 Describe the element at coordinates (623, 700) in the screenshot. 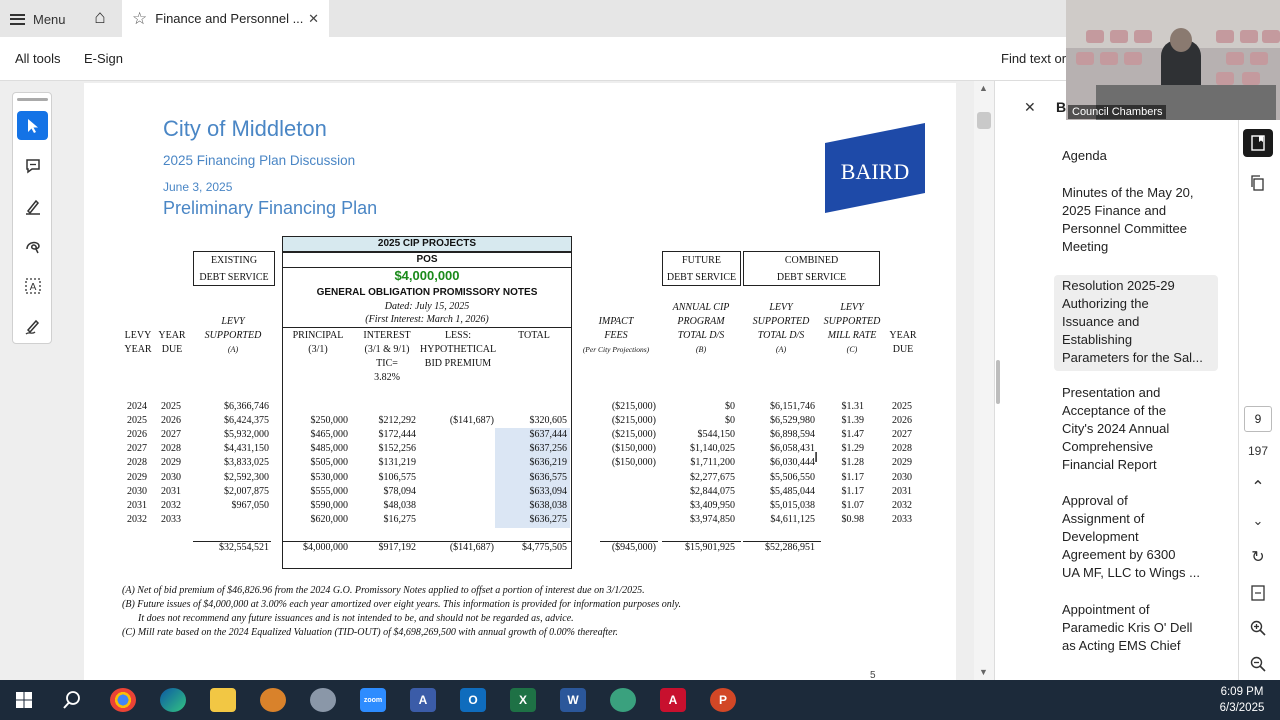

I see `globe-icon` at that location.